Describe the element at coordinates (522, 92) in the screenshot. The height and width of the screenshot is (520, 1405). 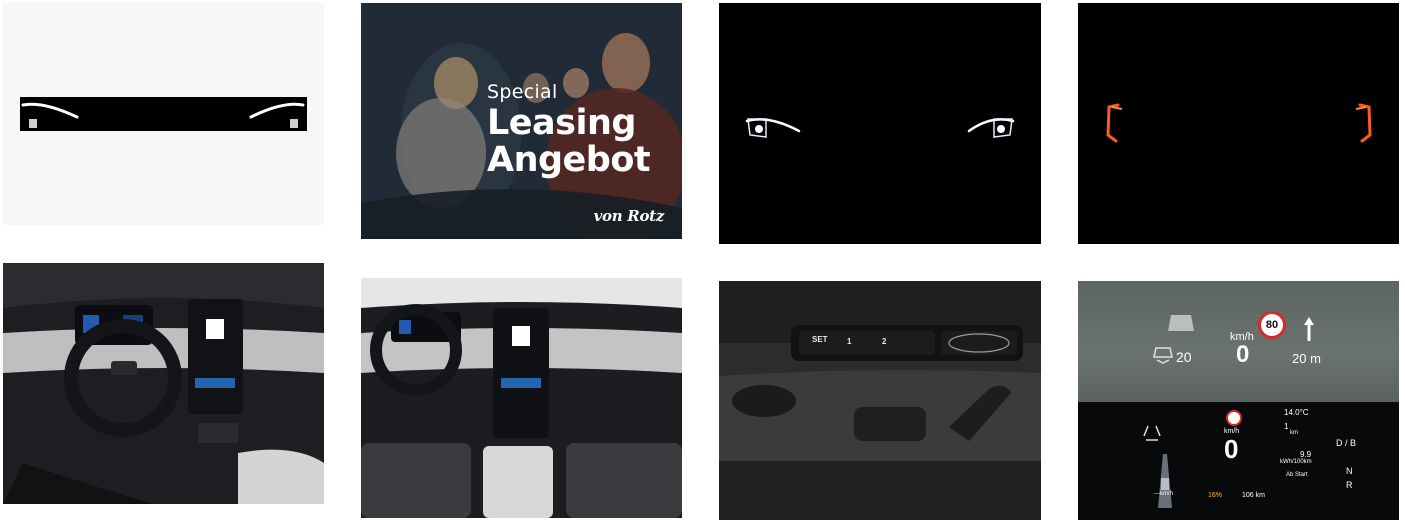
I see `promo-special-text: Special` at that location.